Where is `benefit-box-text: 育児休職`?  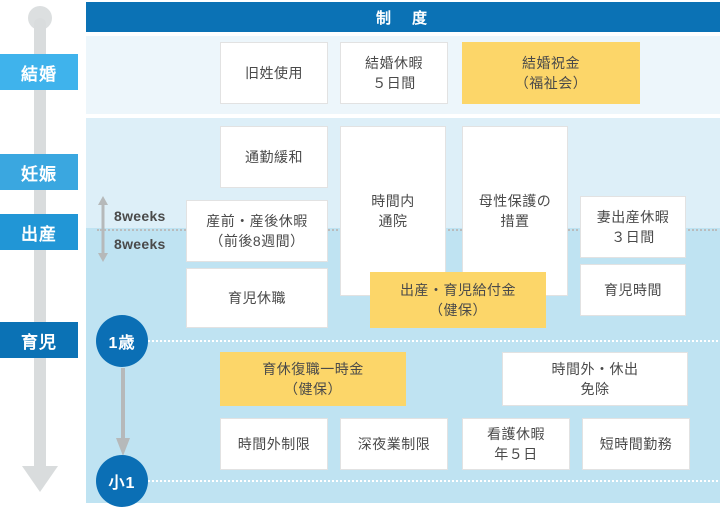
benefit-box-text: 育児休職 is located at coordinates (257, 298).